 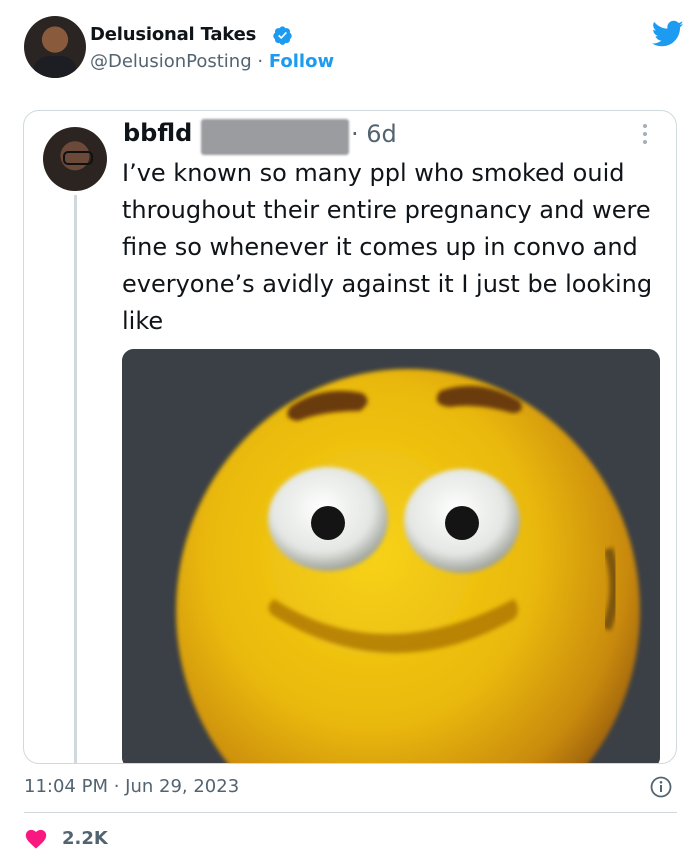 What do you see at coordinates (301, 61) in the screenshot?
I see `follow-button: Follow` at bounding box center [301, 61].